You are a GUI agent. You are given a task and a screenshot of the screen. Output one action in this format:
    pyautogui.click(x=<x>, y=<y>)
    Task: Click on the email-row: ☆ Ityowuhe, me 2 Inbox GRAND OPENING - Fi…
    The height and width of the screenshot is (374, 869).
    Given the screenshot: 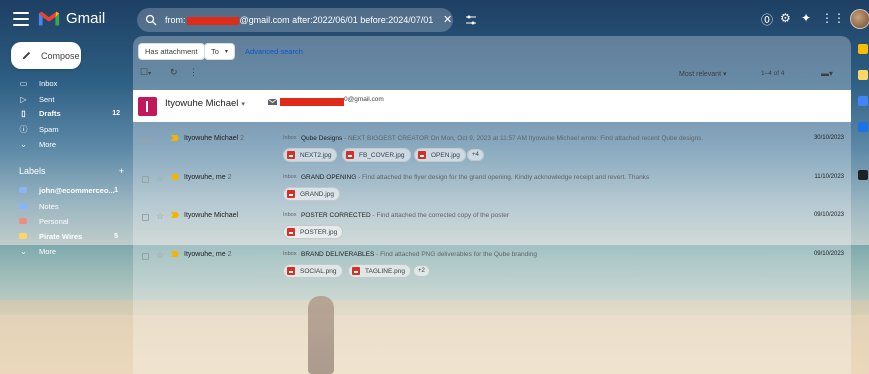 What is the action you would take?
    pyautogui.click(x=492, y=189)
    